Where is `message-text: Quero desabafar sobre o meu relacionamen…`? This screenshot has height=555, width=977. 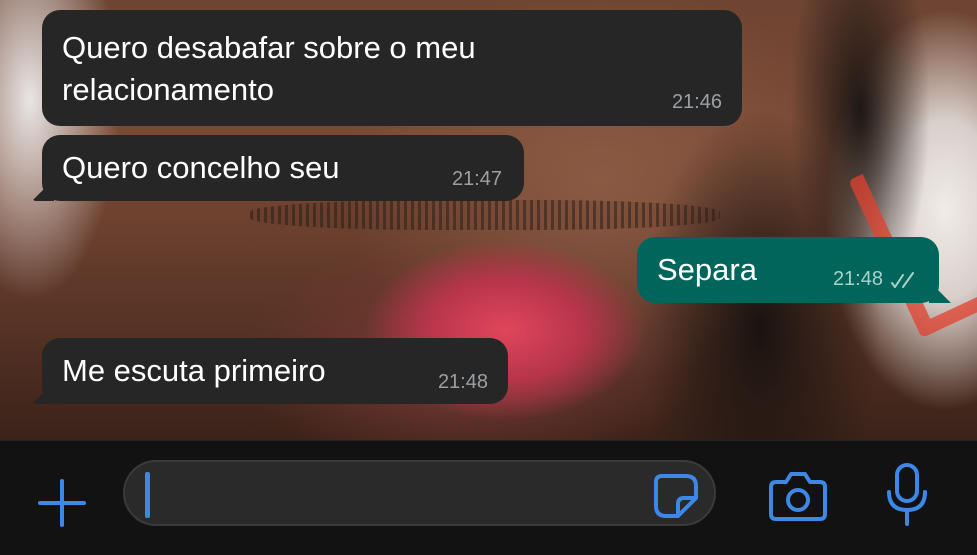
message-text: Quero desabafar sobre o meu relacionamen… is located at coordinates (269, 68).